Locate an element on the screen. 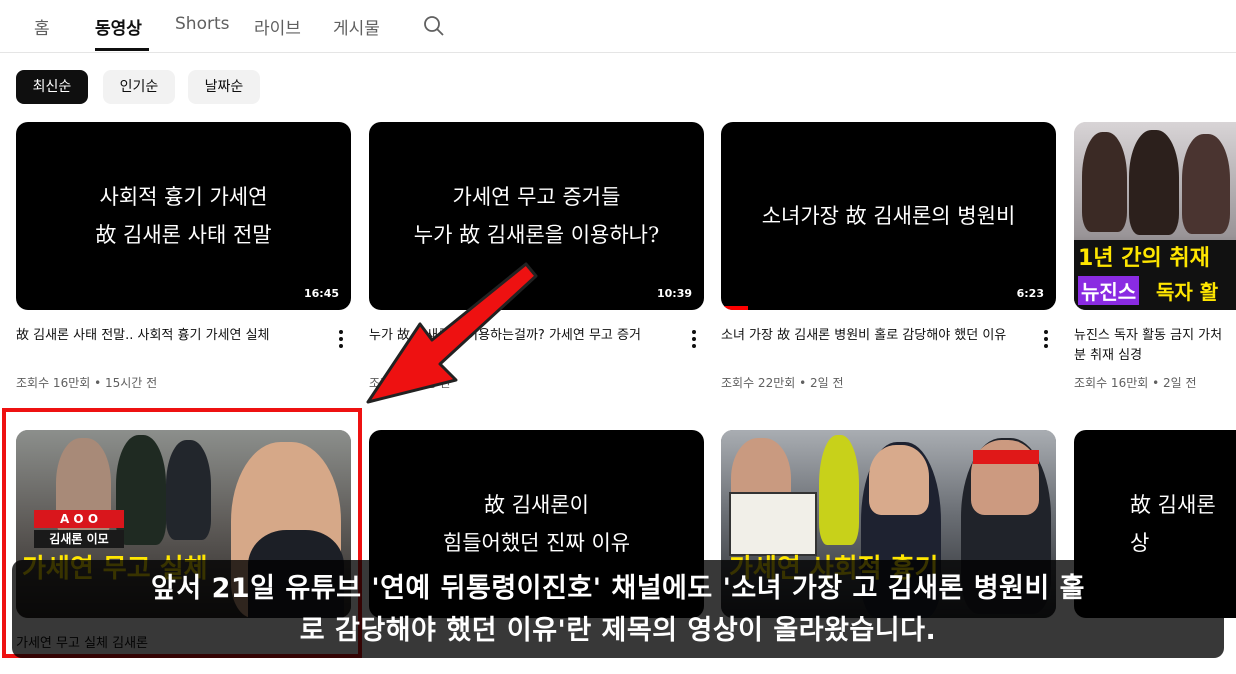 Image resolution: width=1236 pixels, height=674 pixels. tab-home: 홈 is located at coordinates (42, 26).